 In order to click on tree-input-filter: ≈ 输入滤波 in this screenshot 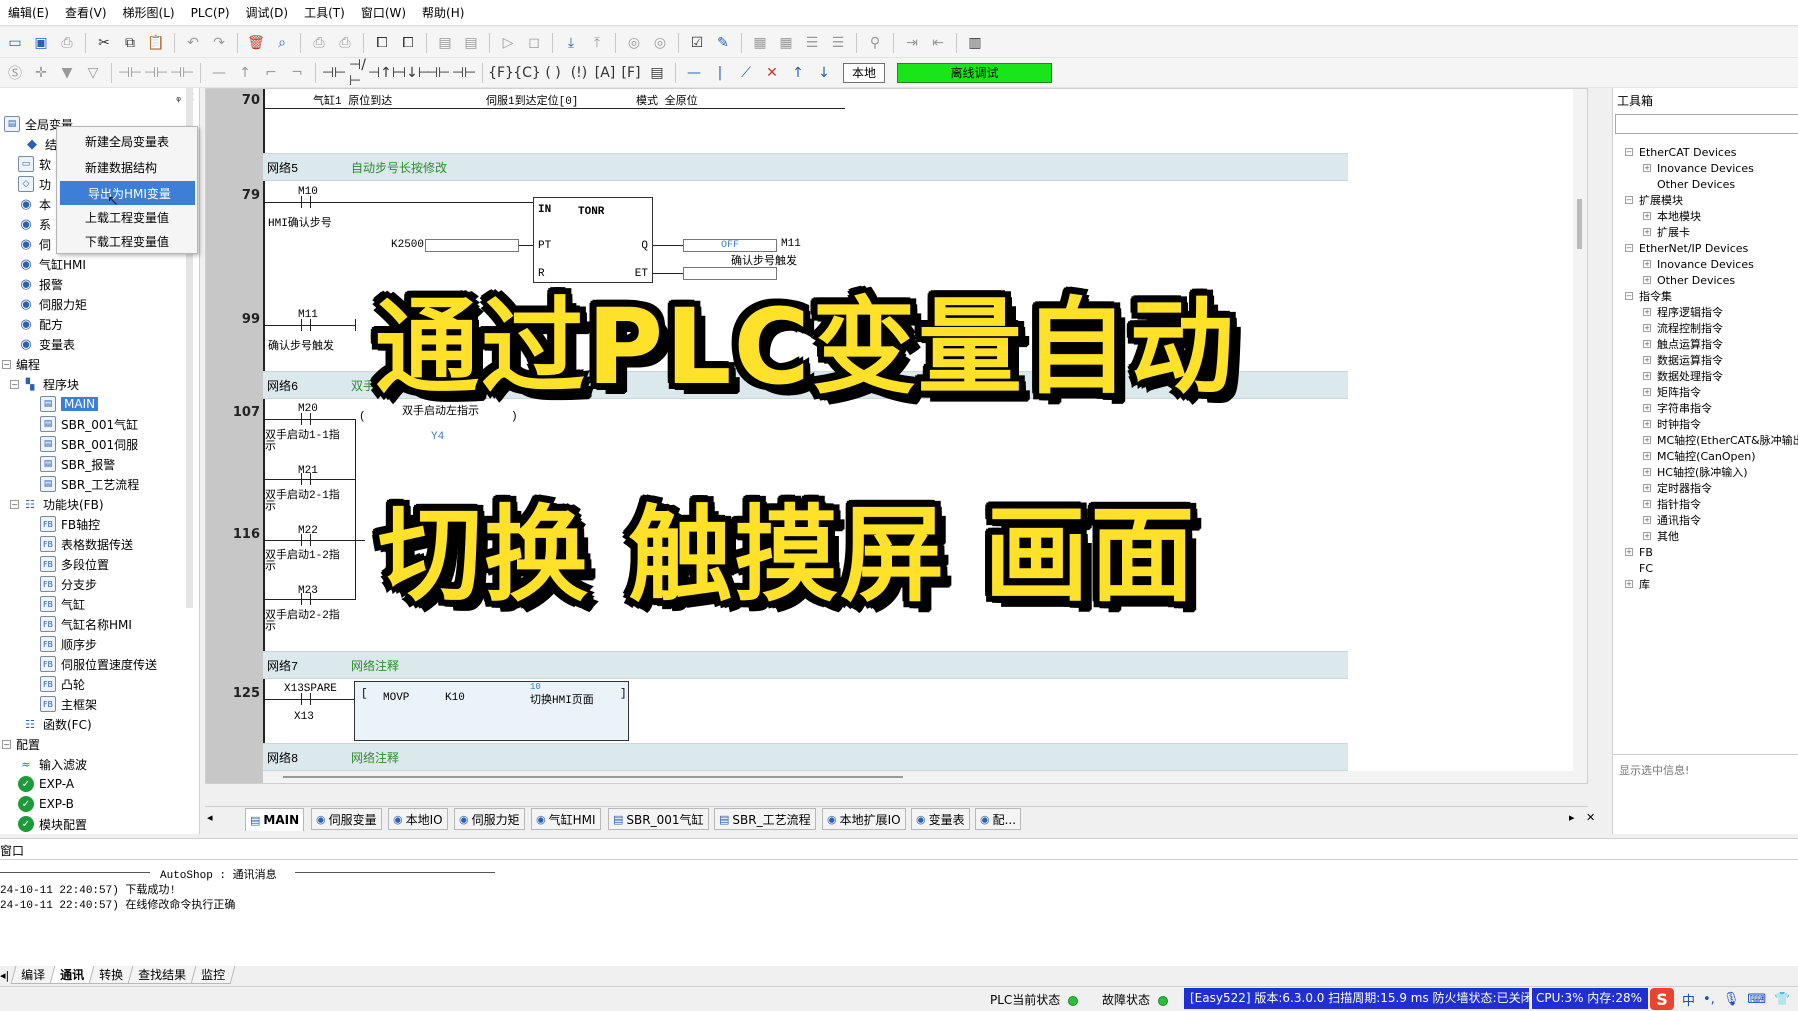, I will do `click(52, 764)`.